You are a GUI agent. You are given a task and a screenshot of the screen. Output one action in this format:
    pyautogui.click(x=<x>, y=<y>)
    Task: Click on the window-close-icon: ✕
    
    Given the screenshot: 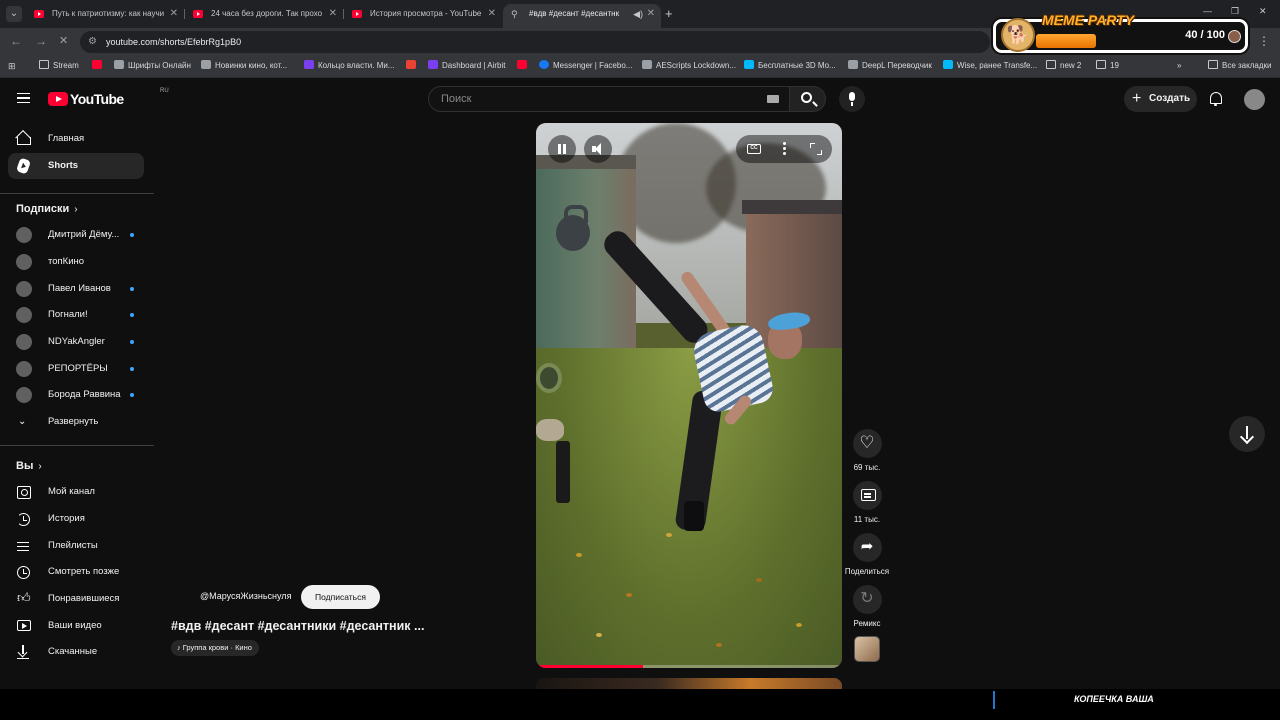 What is the action you would take?
    pyautogui.click(x=1263, y=11)
    